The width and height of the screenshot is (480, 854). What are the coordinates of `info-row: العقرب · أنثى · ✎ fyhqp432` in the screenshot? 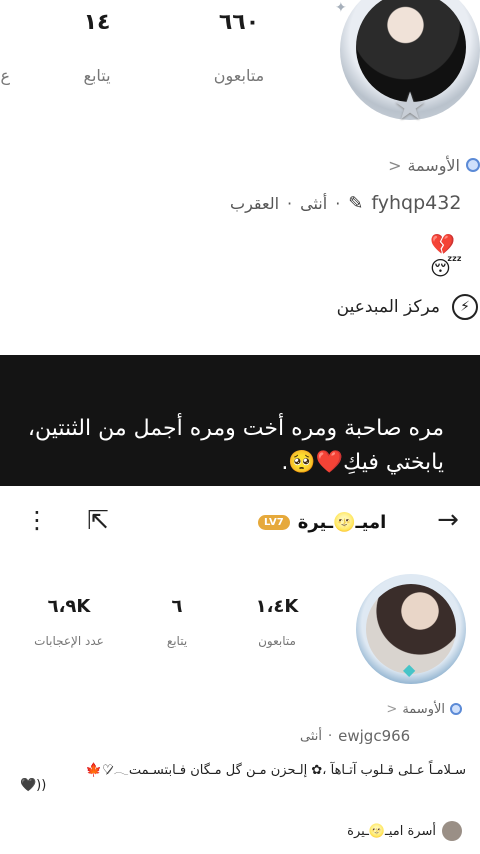 It's located at (345, 203).